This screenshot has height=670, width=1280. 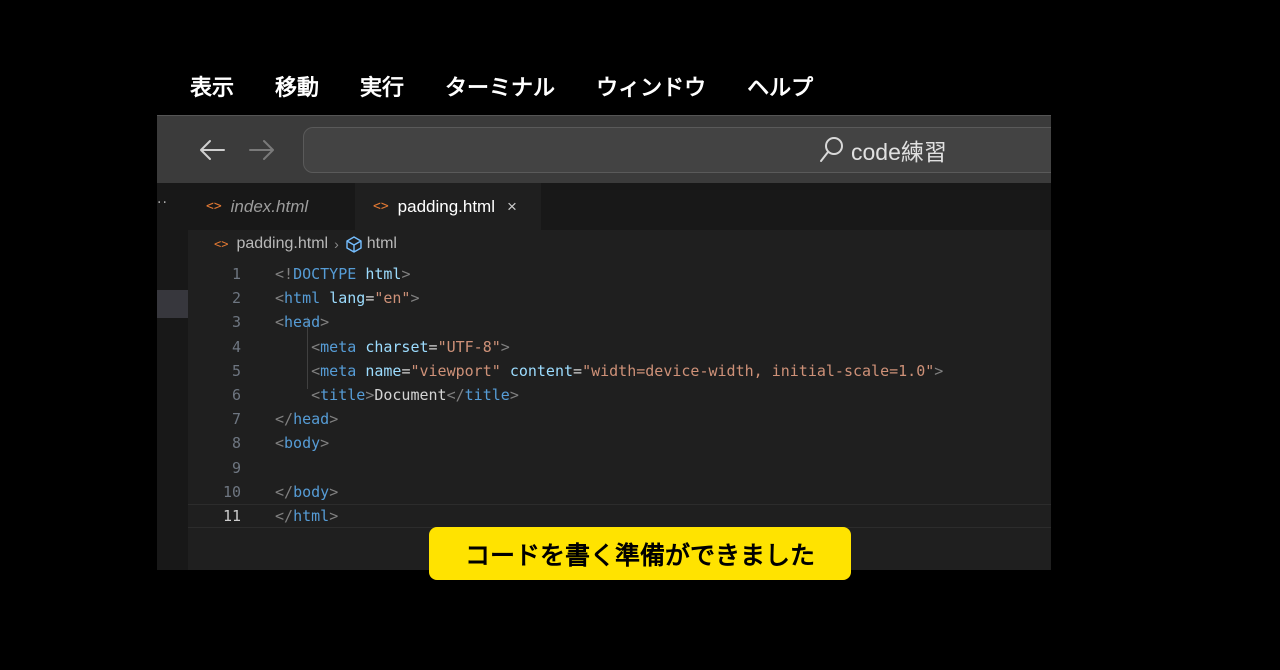 What do you see at coordinates (382, 89) in the screenshot?
I see `menu-run: 実行` at bounding box center [382, 89].